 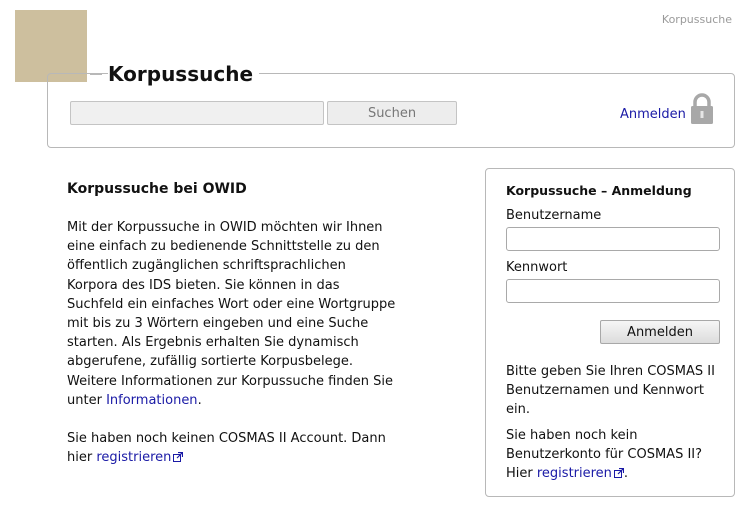 What do you see at coordinates (696, 19) in the screenshot?
I see `breadcrumb: Korpussuche` at bounding box center [696, 19].